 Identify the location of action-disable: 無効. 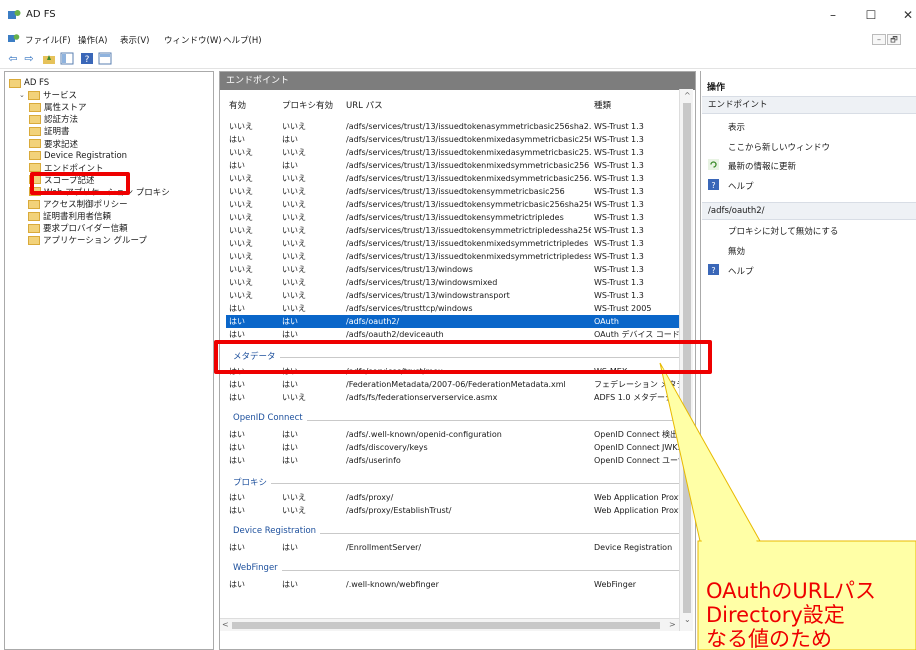
(736, 251).